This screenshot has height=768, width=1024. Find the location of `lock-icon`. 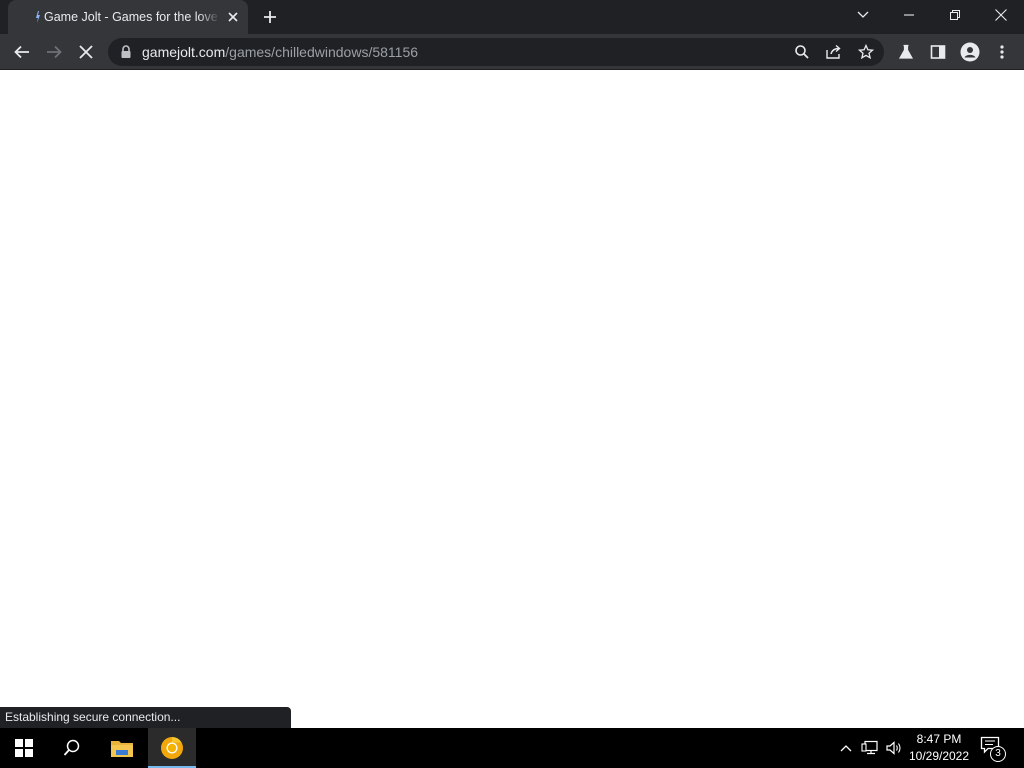

lock-icon is located at coordinates (126, 52).